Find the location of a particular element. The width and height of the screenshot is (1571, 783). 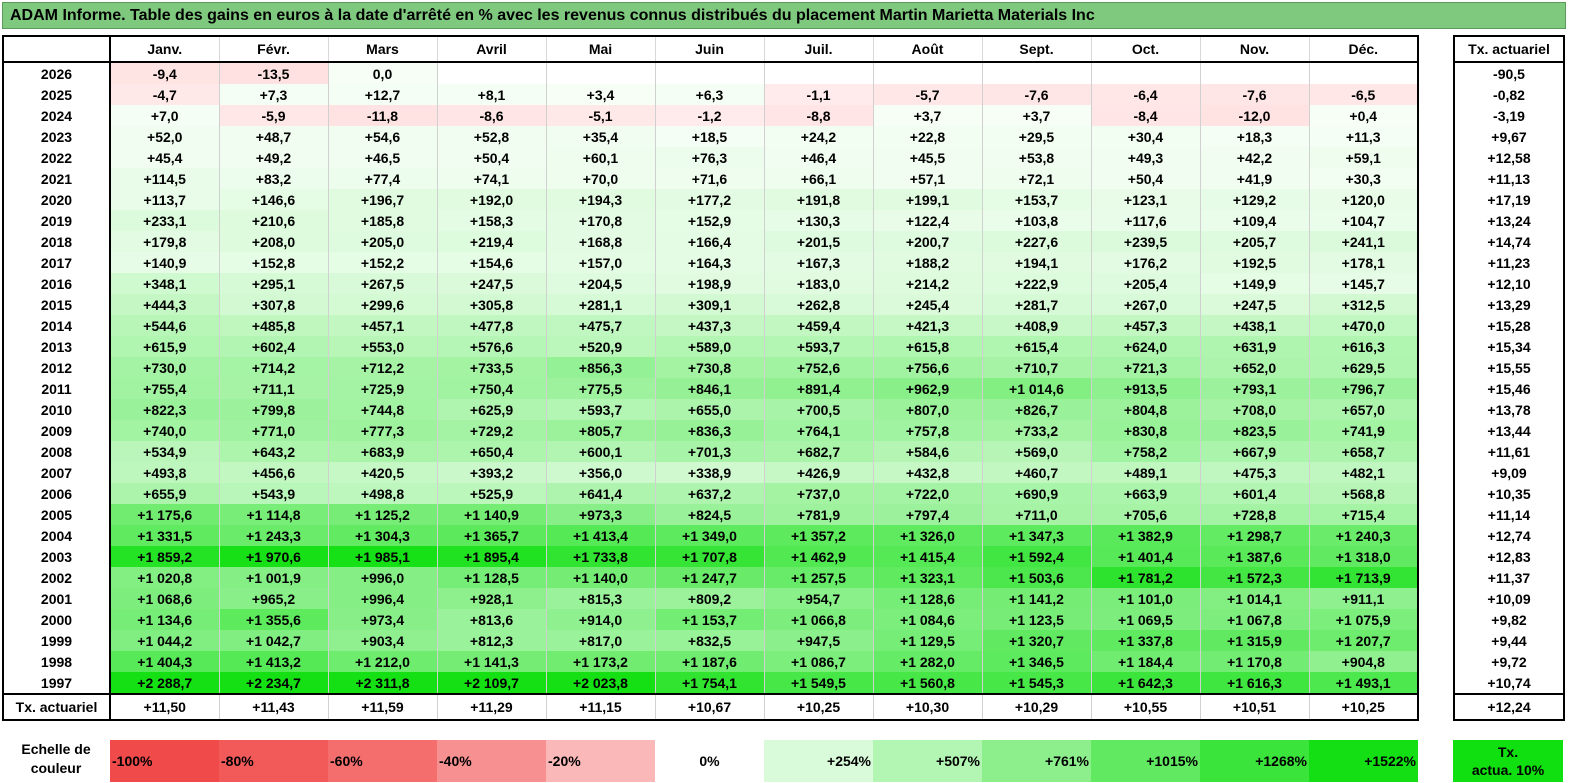

gain-cell: +682,7 is located at coordinates (818, 451).